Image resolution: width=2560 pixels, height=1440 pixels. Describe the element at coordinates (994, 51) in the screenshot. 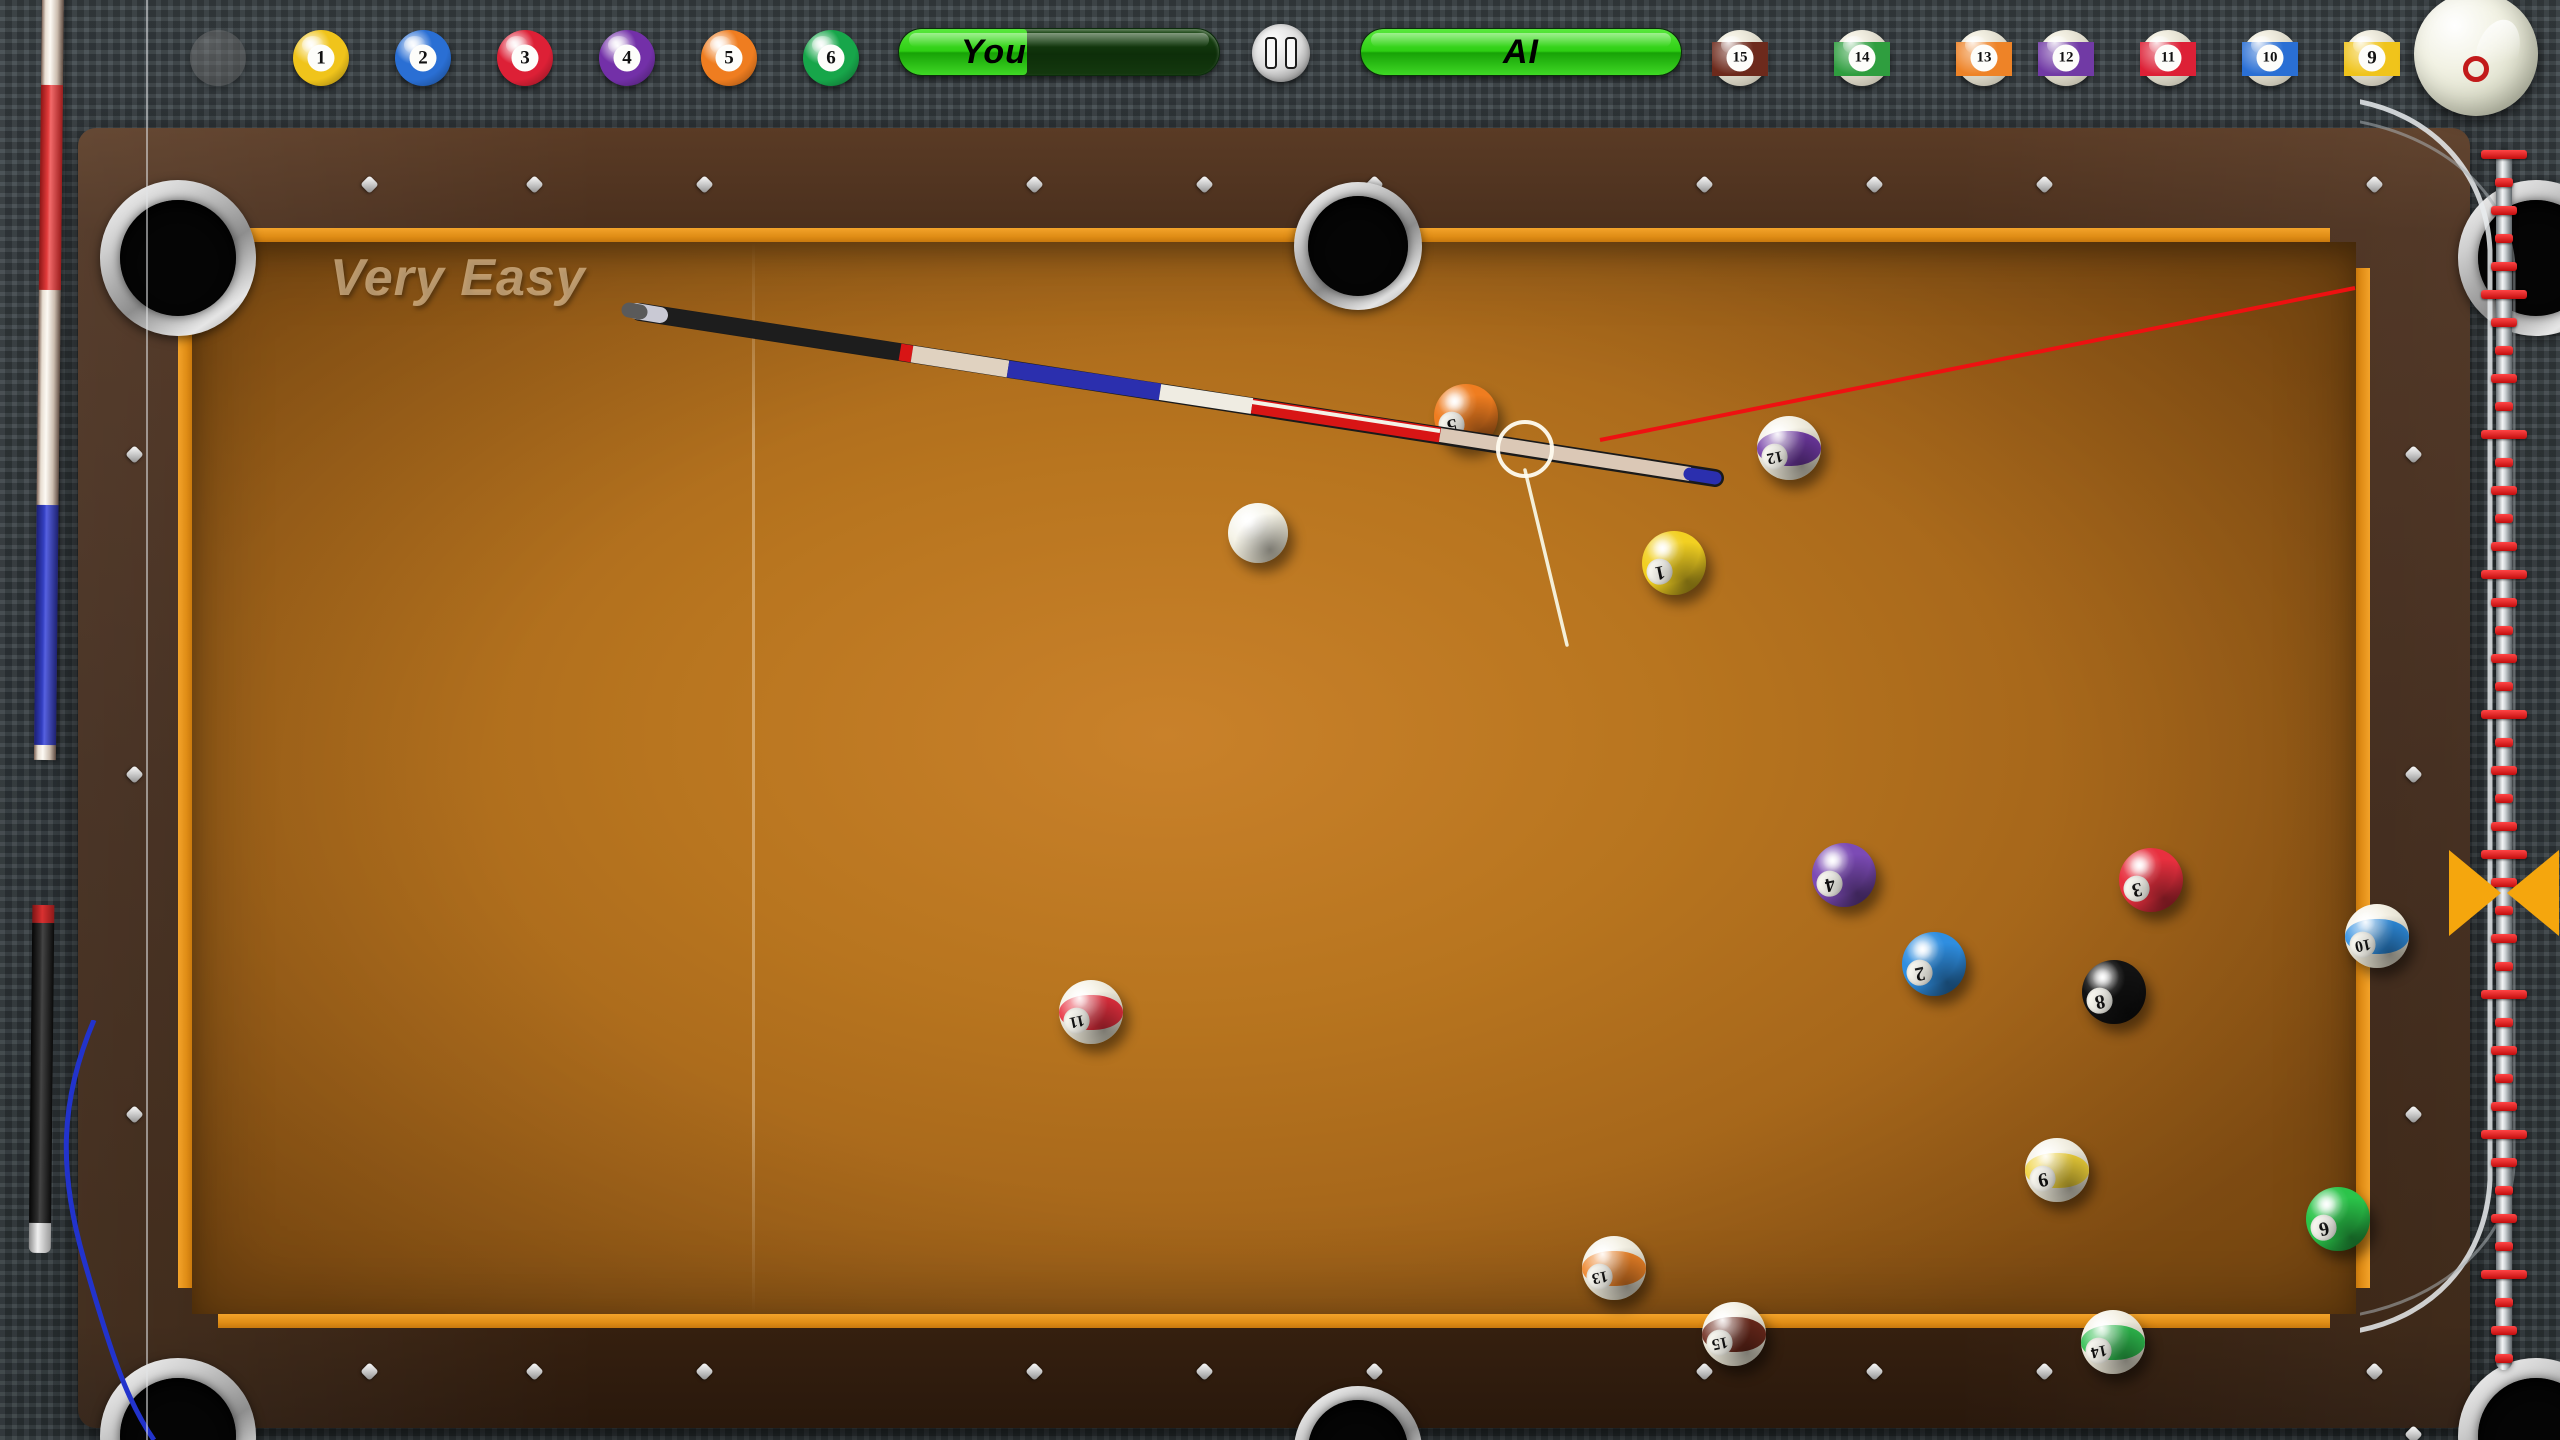

I see `player-label: You` at that location.